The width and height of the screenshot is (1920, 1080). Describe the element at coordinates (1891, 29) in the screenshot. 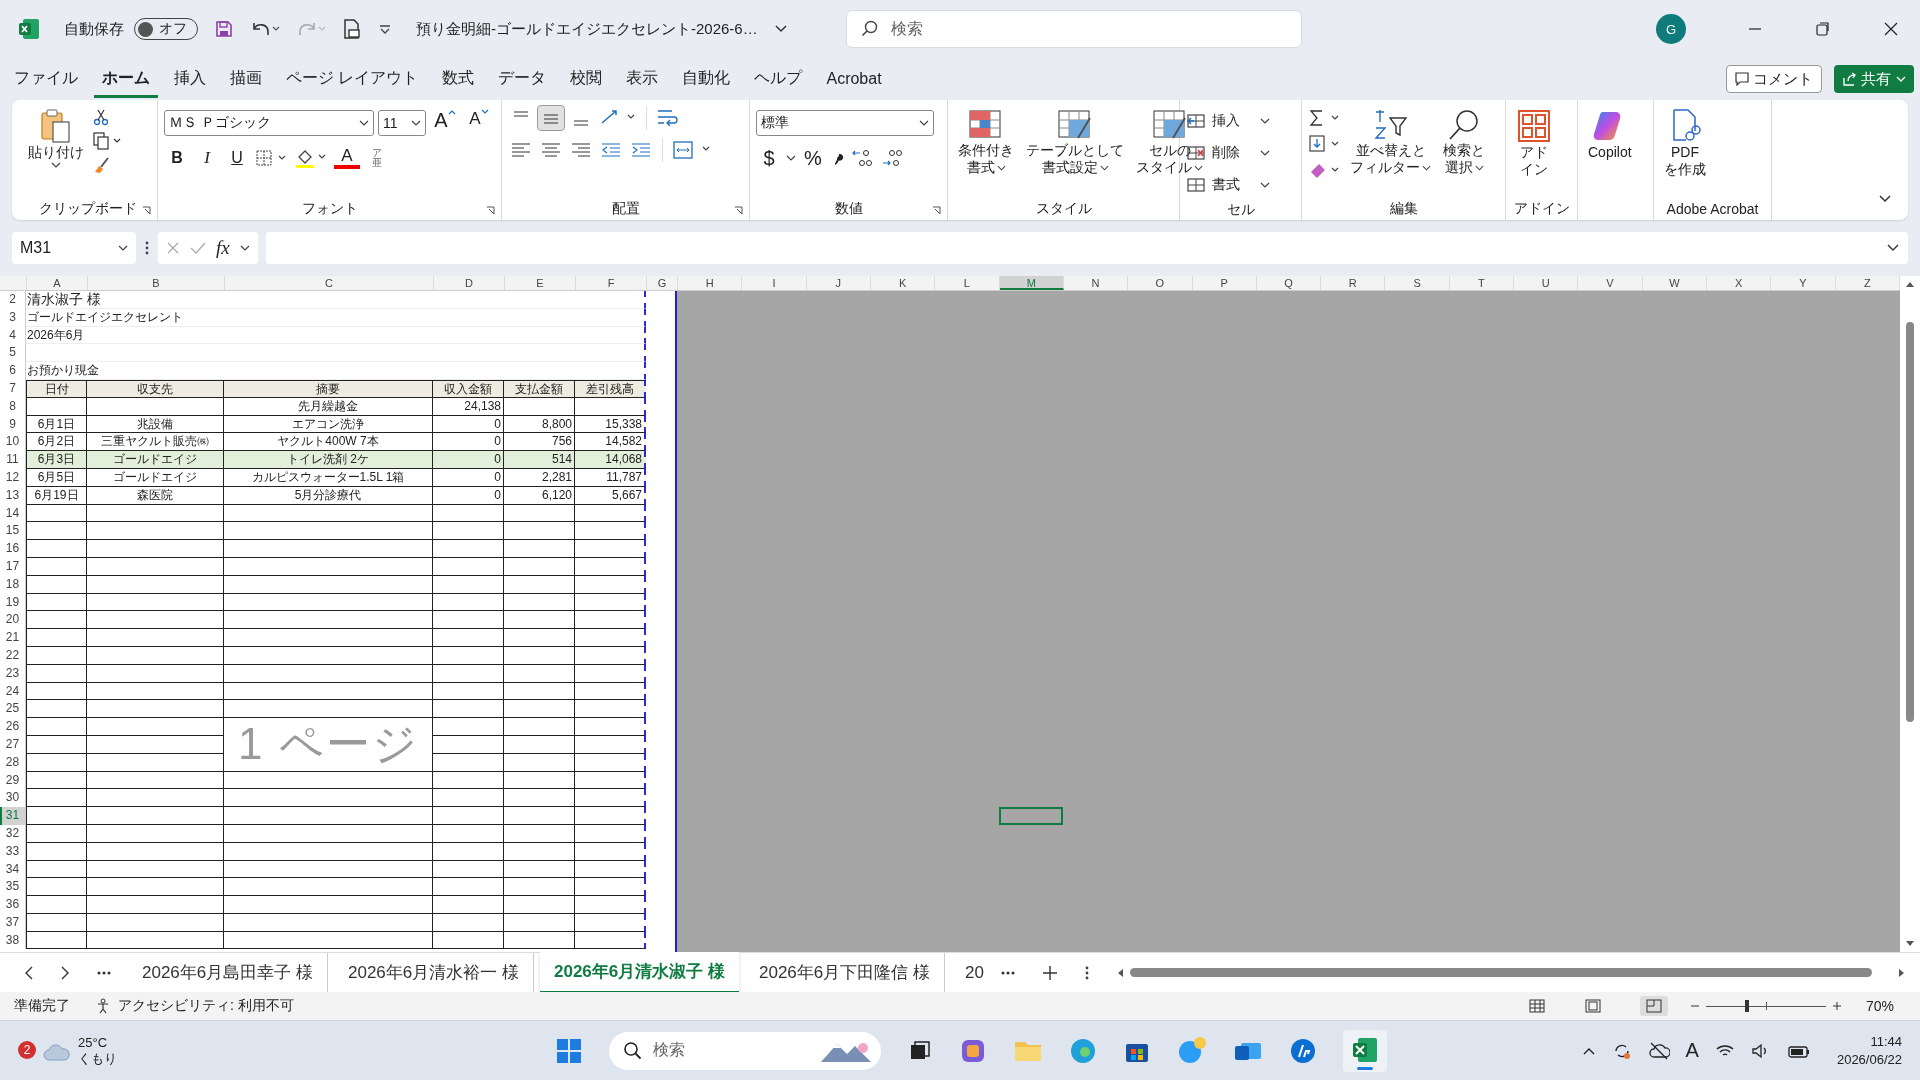

I see `close-icon` at that location.